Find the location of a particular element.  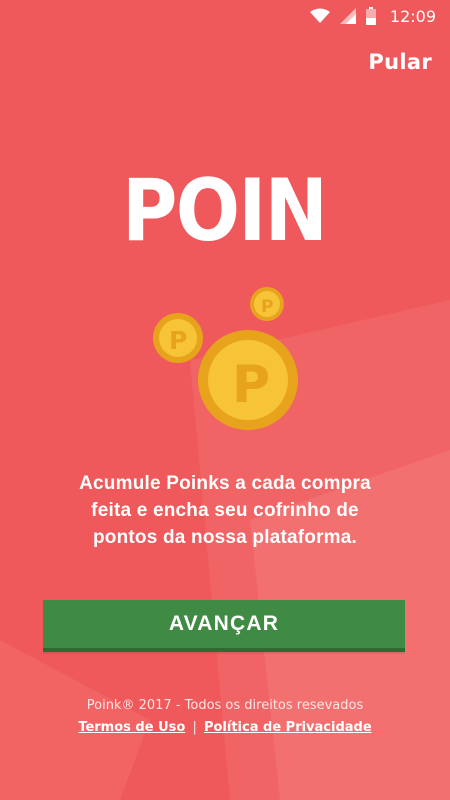

battery-icon is located at coordinates (370, 16).